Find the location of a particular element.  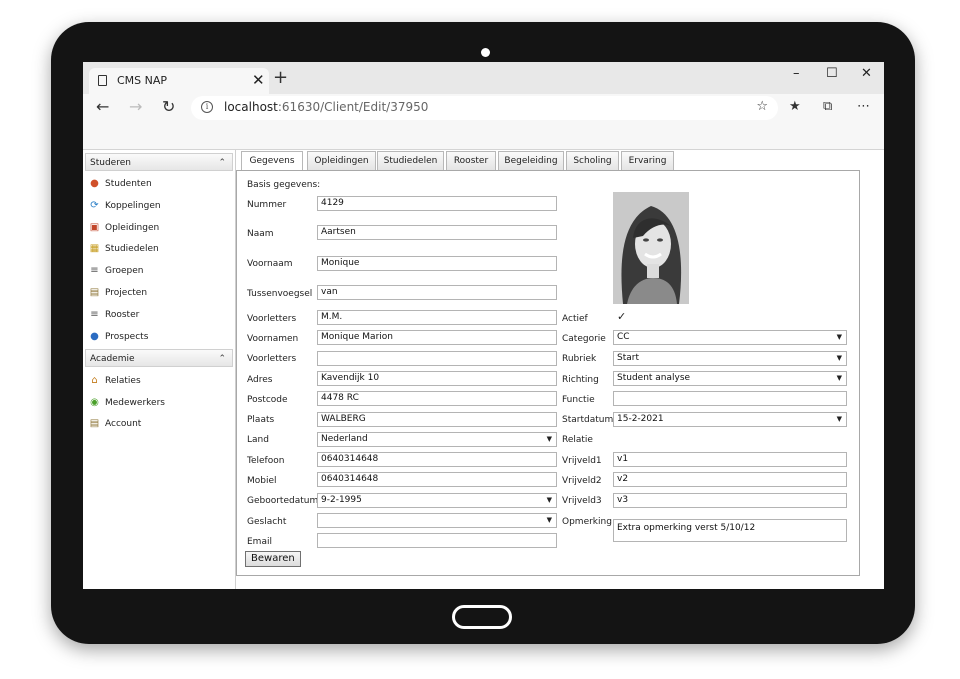

richting-select: Student analyse ▼ is located at coordinates (730, 378).